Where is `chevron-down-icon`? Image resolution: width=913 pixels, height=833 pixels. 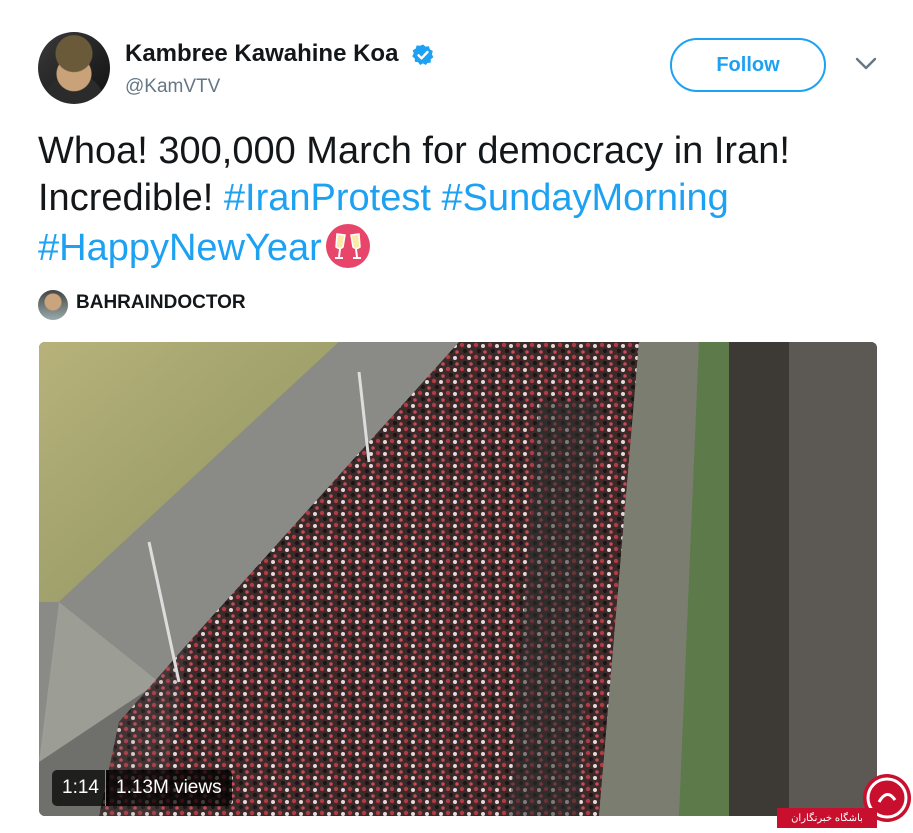
chevron-down-icon is located at coordinates (866, 64).